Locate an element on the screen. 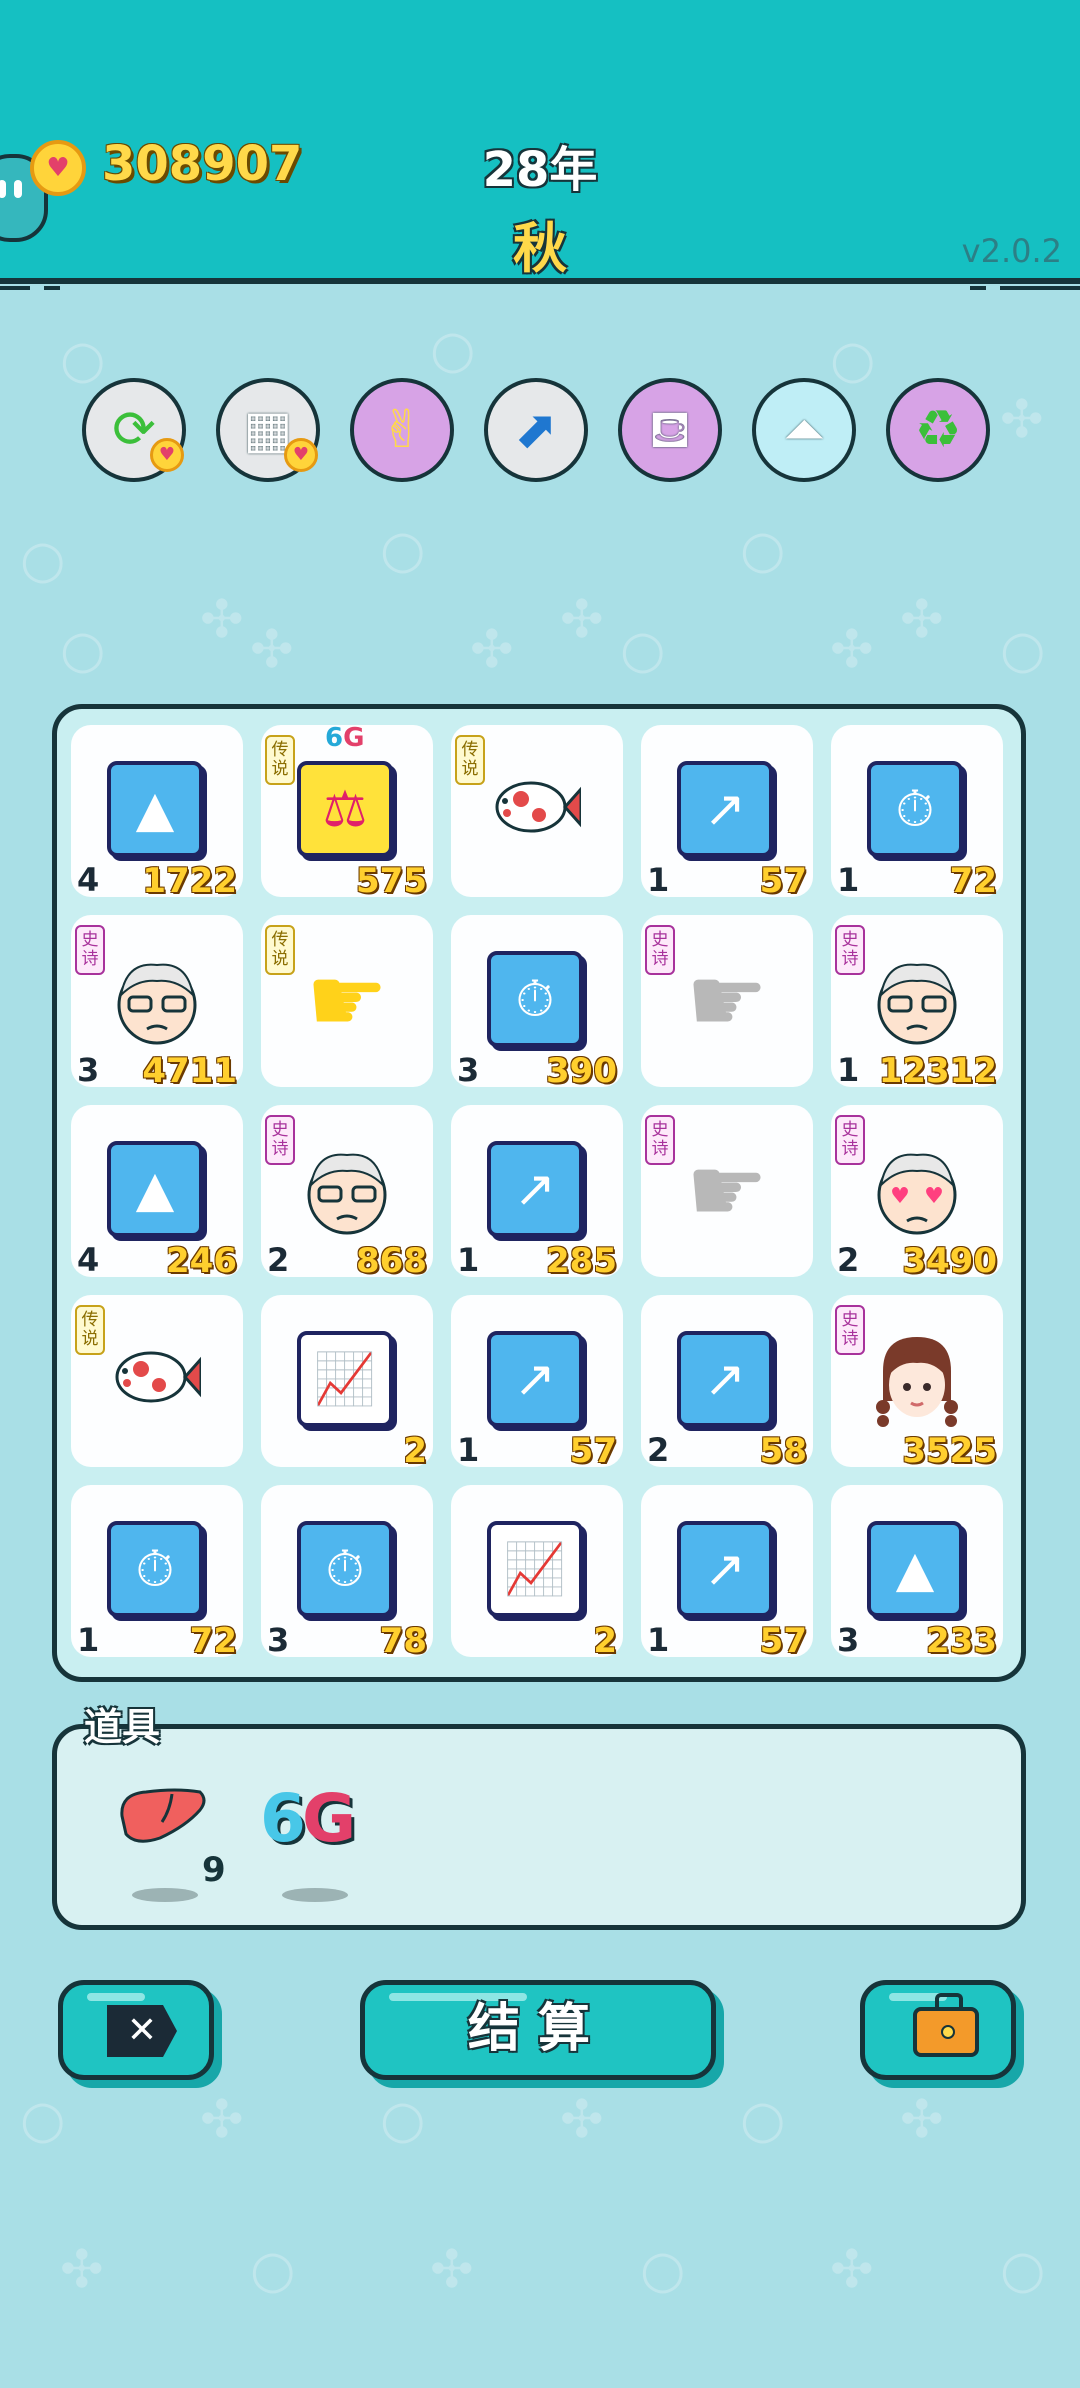 This screenshot has width=1080, height=2388. settle-label: 结算 is located at coordinates (537, 2029).